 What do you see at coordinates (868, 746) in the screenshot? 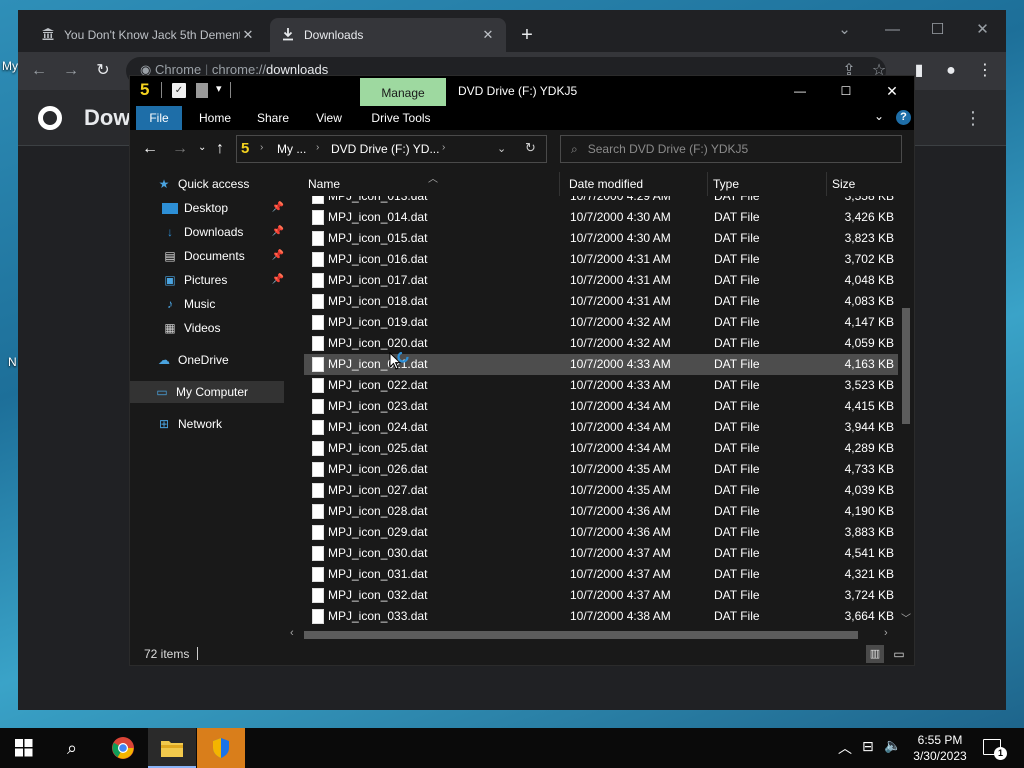
I see `network-tray-icon: ⊟` at bounding box center [868, 746].